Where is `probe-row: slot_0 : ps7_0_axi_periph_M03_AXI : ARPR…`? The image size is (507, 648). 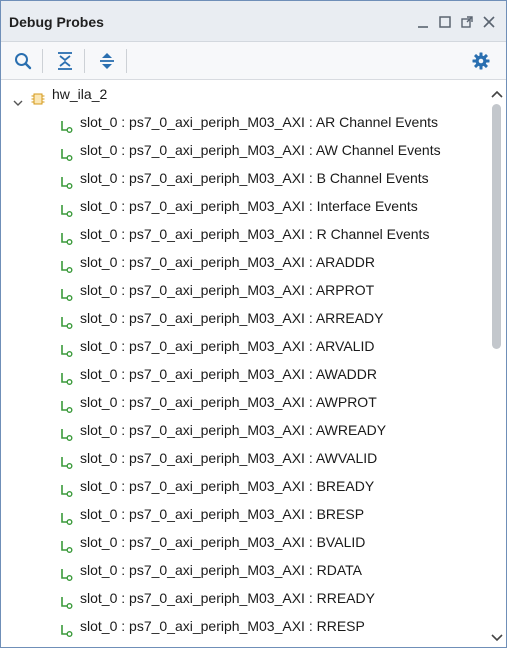
probe-row: slot_0 : ps7_0_axi_periph_M03_AXI : ARPR… is located at coordinates (243, 290).